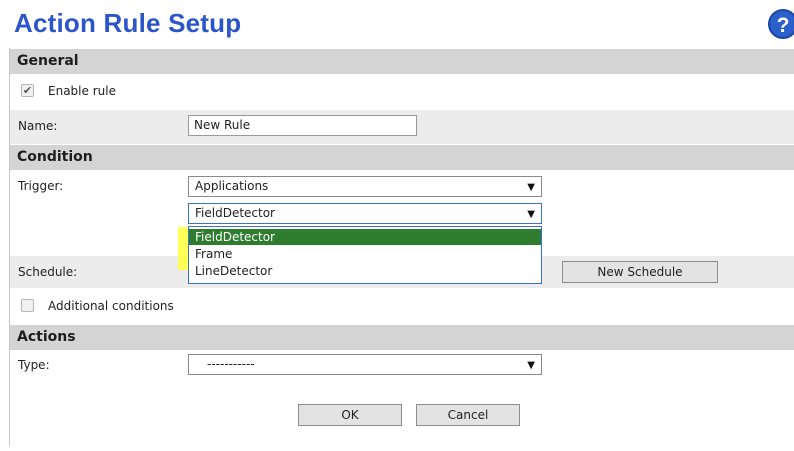 This screenshot has height=451, width=794. Describe the element at coordinates (402, 61) in the screenshot. I see `section-general-header: General` at that location.